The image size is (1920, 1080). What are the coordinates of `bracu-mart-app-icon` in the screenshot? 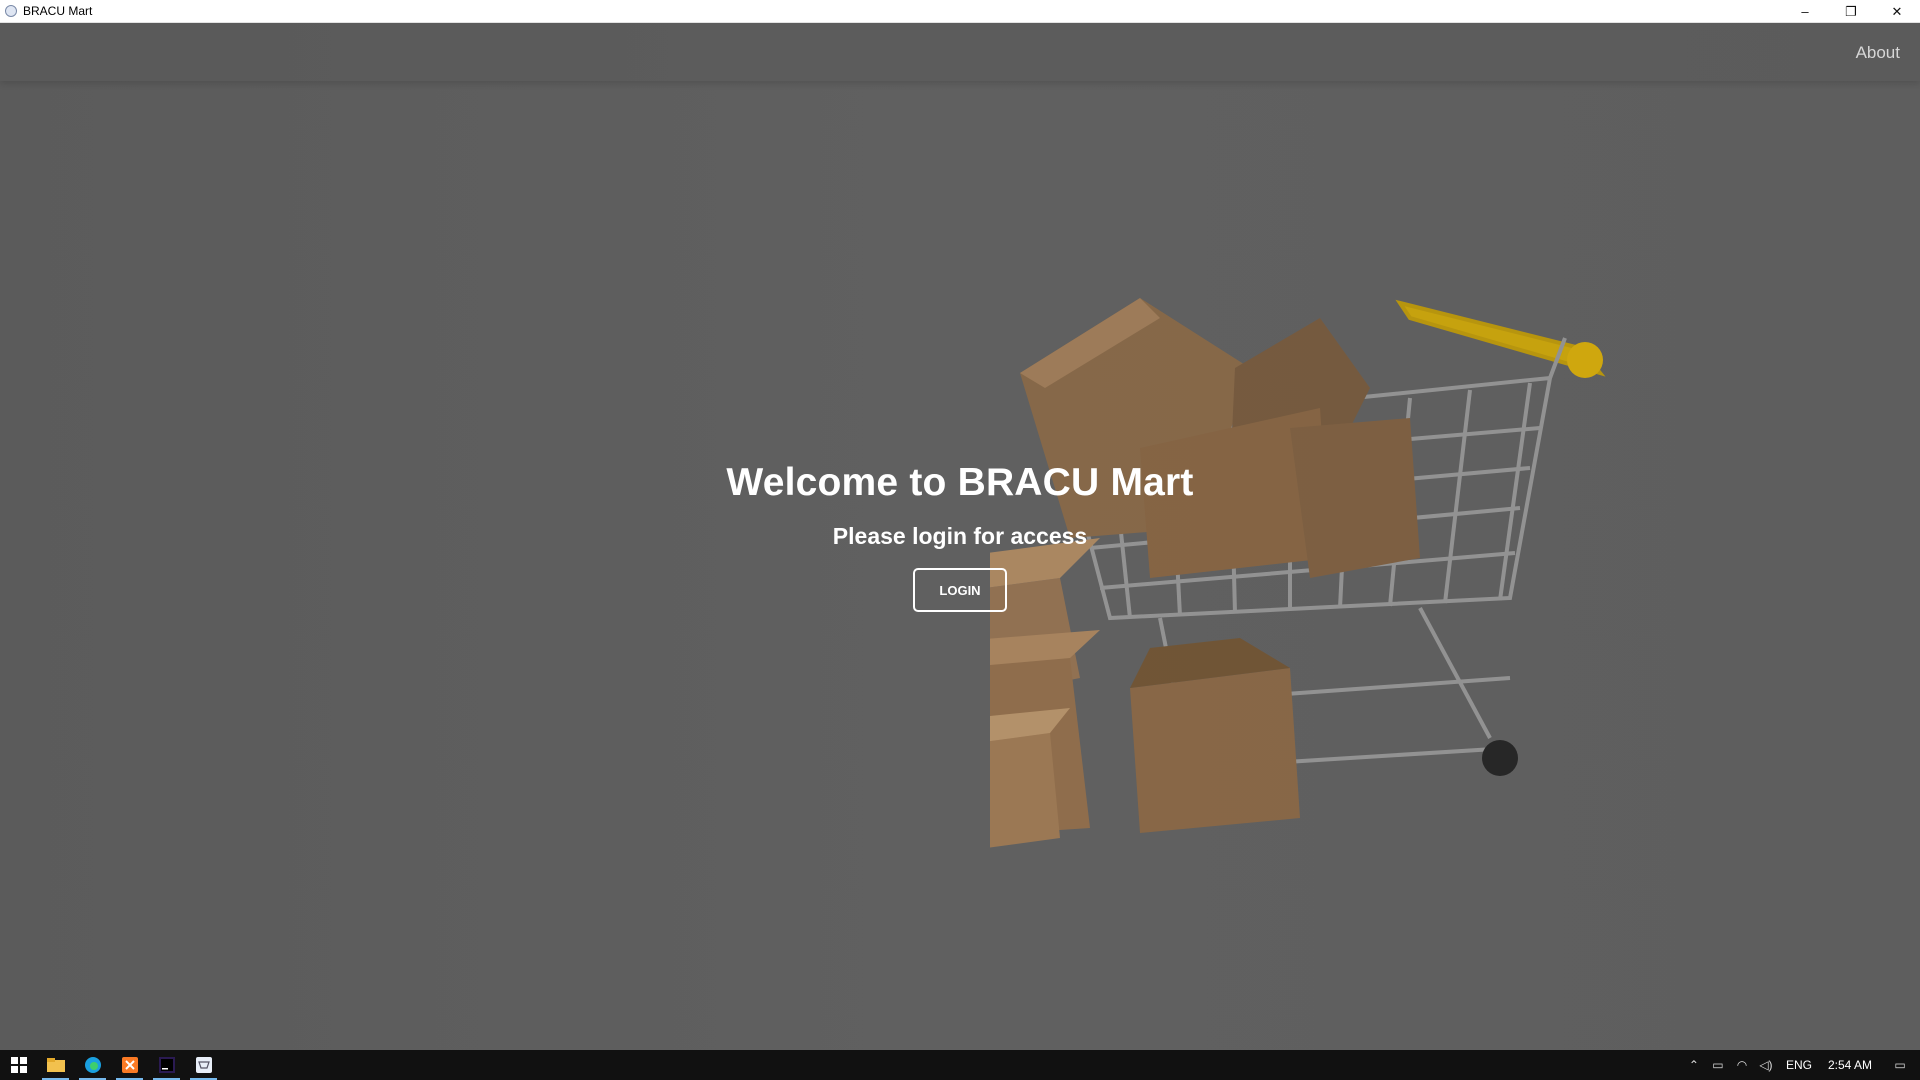 It's located at (203, 1065).